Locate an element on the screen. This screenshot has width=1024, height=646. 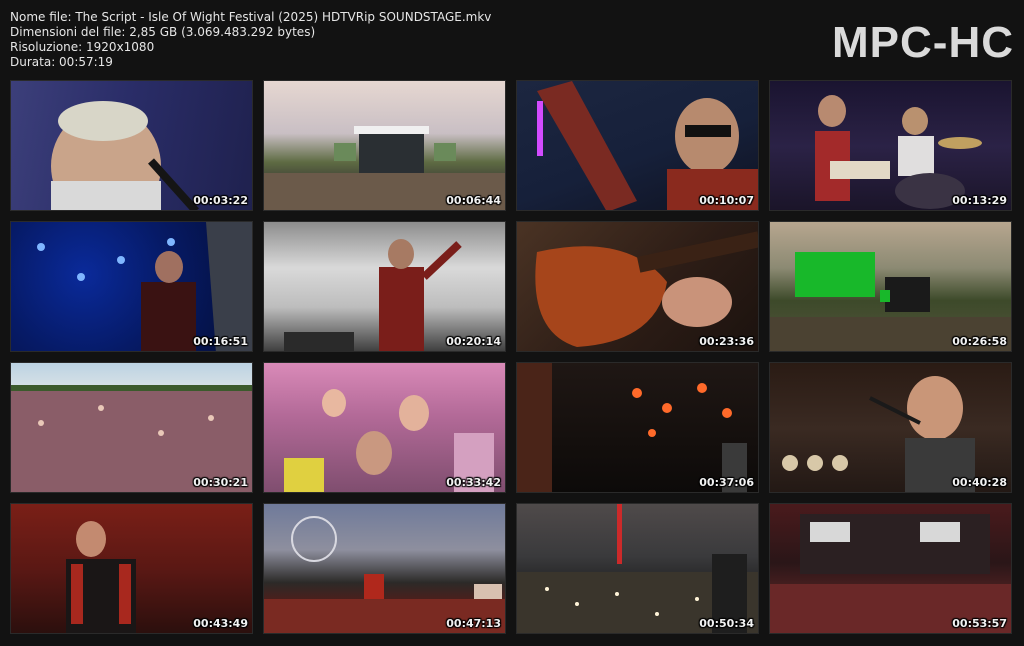
thumbnail-1: 00:03:22 is located at coordinates (131, 145).